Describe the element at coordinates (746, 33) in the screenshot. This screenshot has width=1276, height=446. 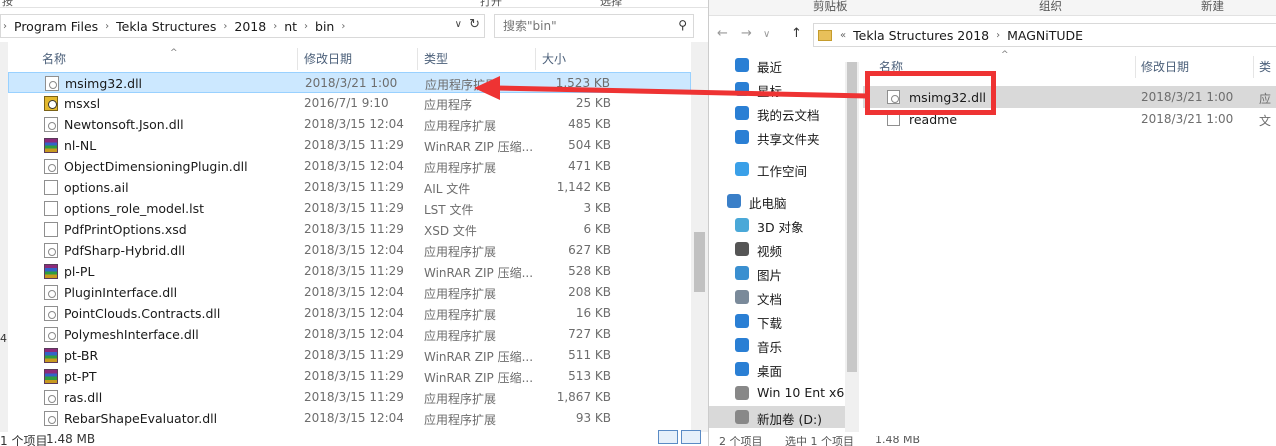
I see `forward-arrow-icon: →` at that location.